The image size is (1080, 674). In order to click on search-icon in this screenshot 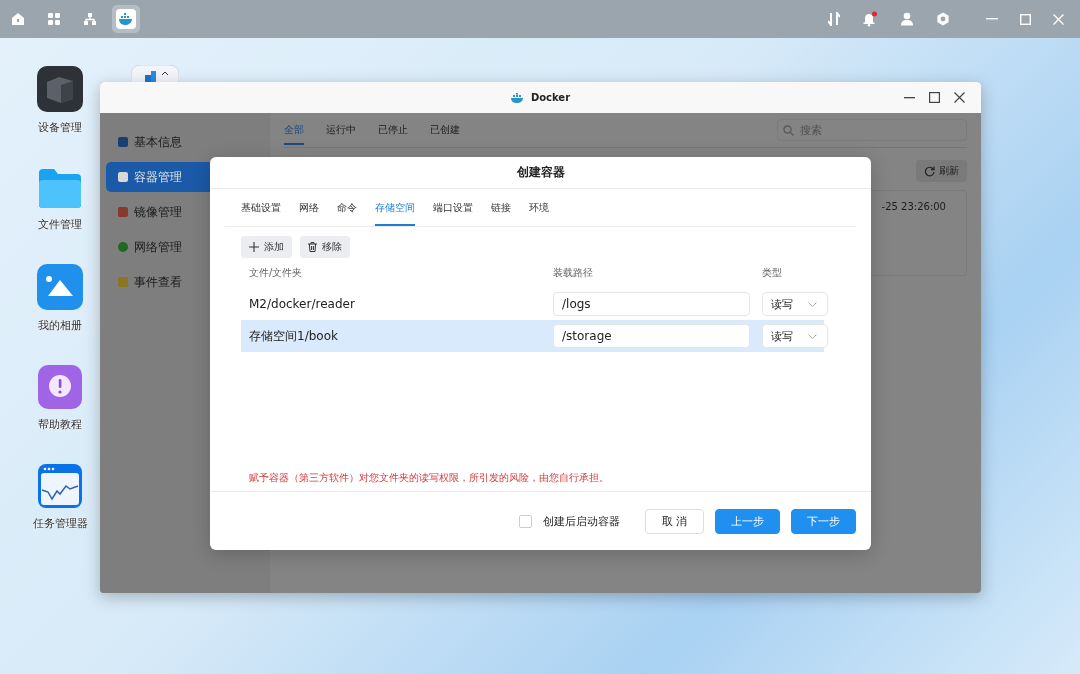, I will do `click(788, 130)`.